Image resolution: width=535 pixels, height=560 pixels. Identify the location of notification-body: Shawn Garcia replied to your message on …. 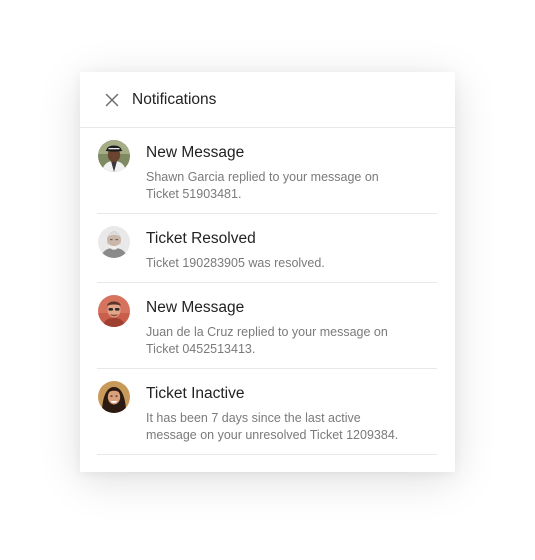
(262, 185).